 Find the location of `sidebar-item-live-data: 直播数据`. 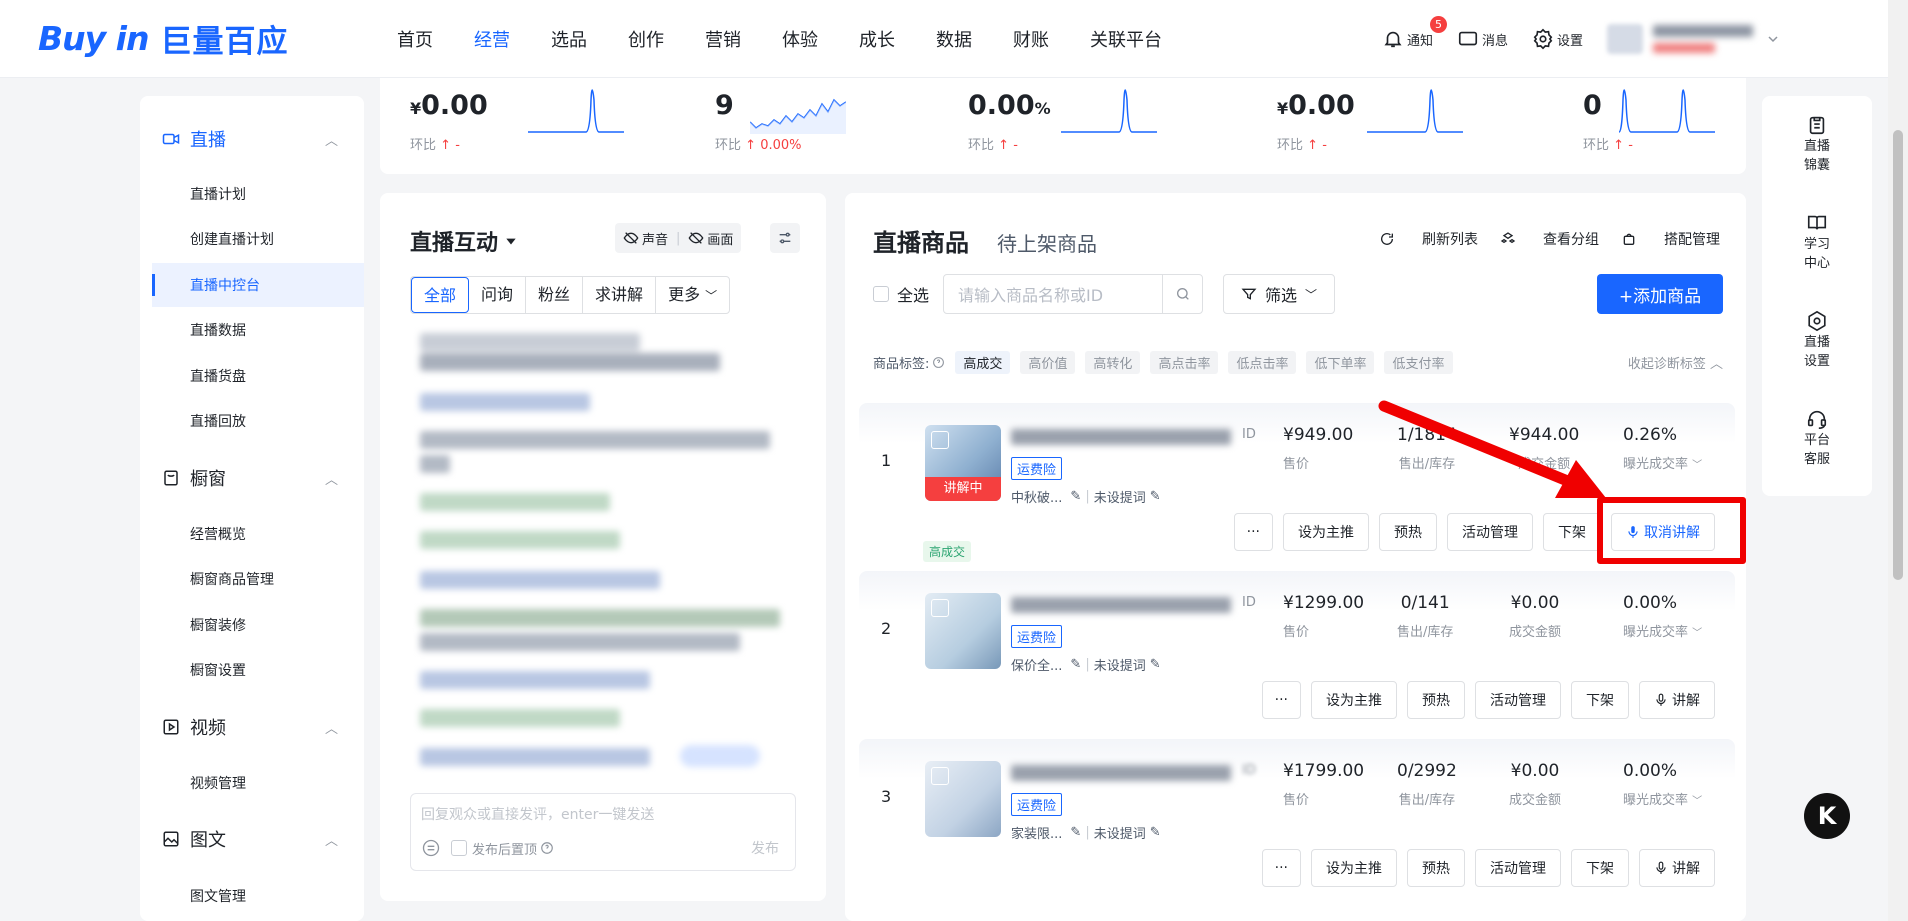

sidebar-item-live-data: 直播数据 is located at coordinates (218, 330).